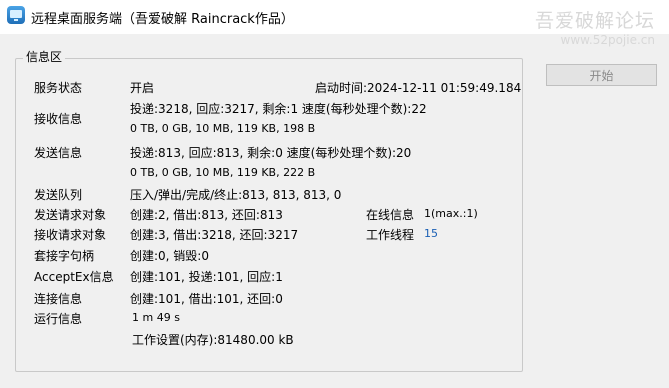  I want to click on online-value: 1(max.:1), so click(451, 213).